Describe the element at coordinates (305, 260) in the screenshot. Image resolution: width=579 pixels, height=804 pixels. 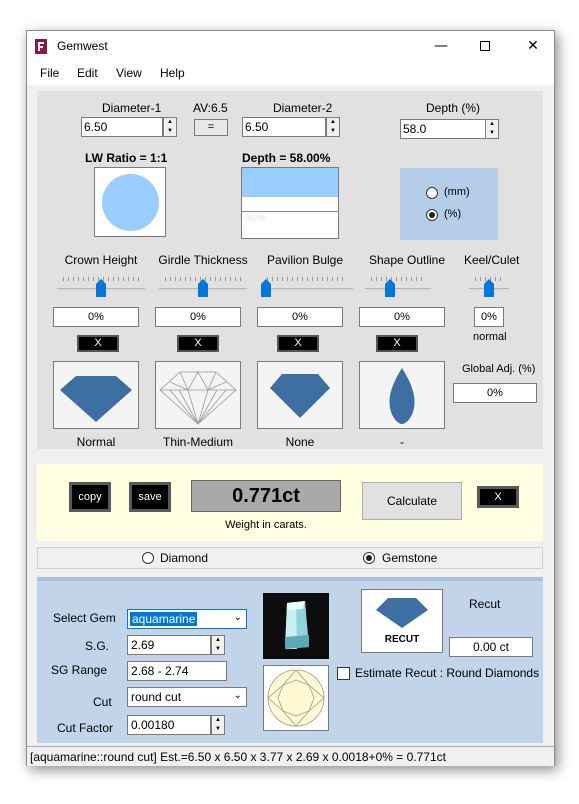
I see `pavilion-bulge-label: Pavilion Bulge` at that location.